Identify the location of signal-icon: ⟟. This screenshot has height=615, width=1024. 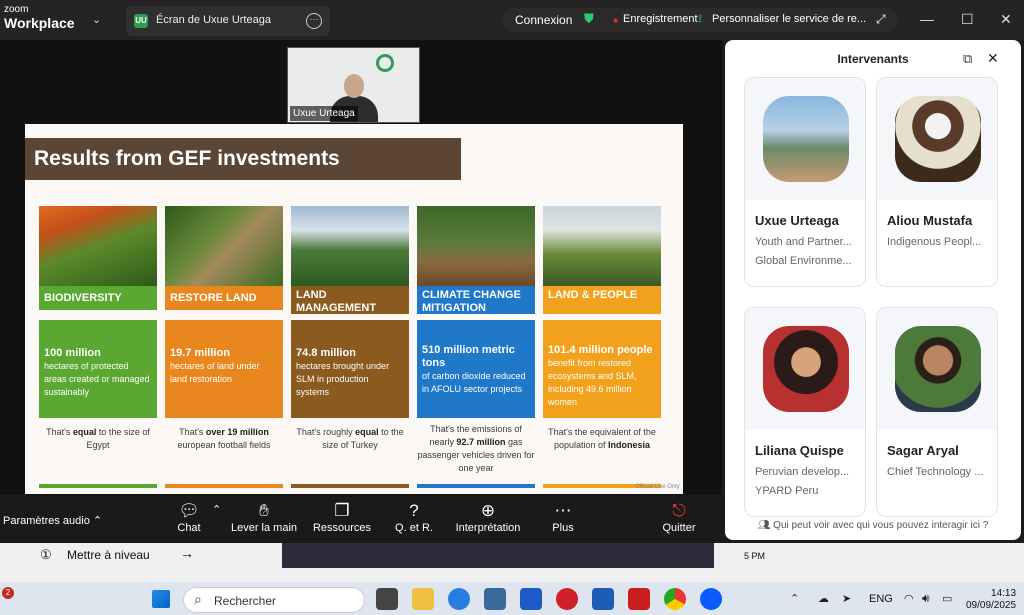
(700, 19).